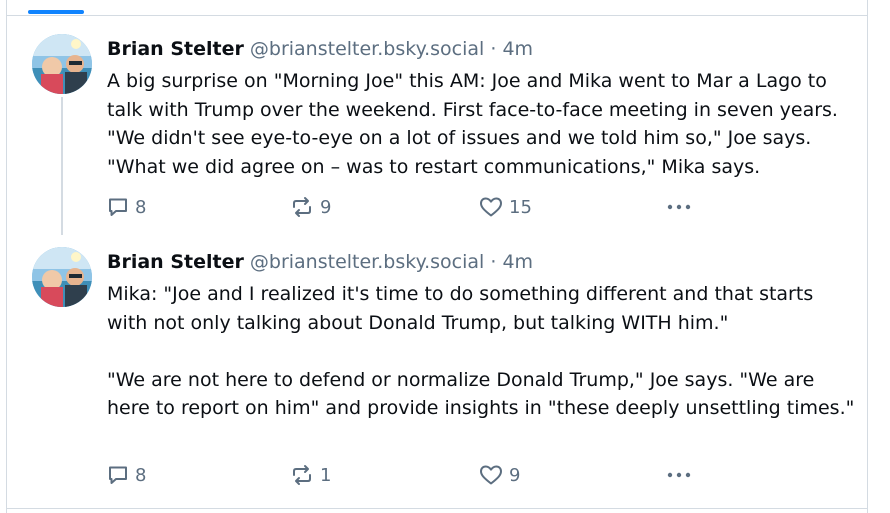  Describe the element at coordinates (515, 475) in the screenshot. I see `like-count: 9` at that location.